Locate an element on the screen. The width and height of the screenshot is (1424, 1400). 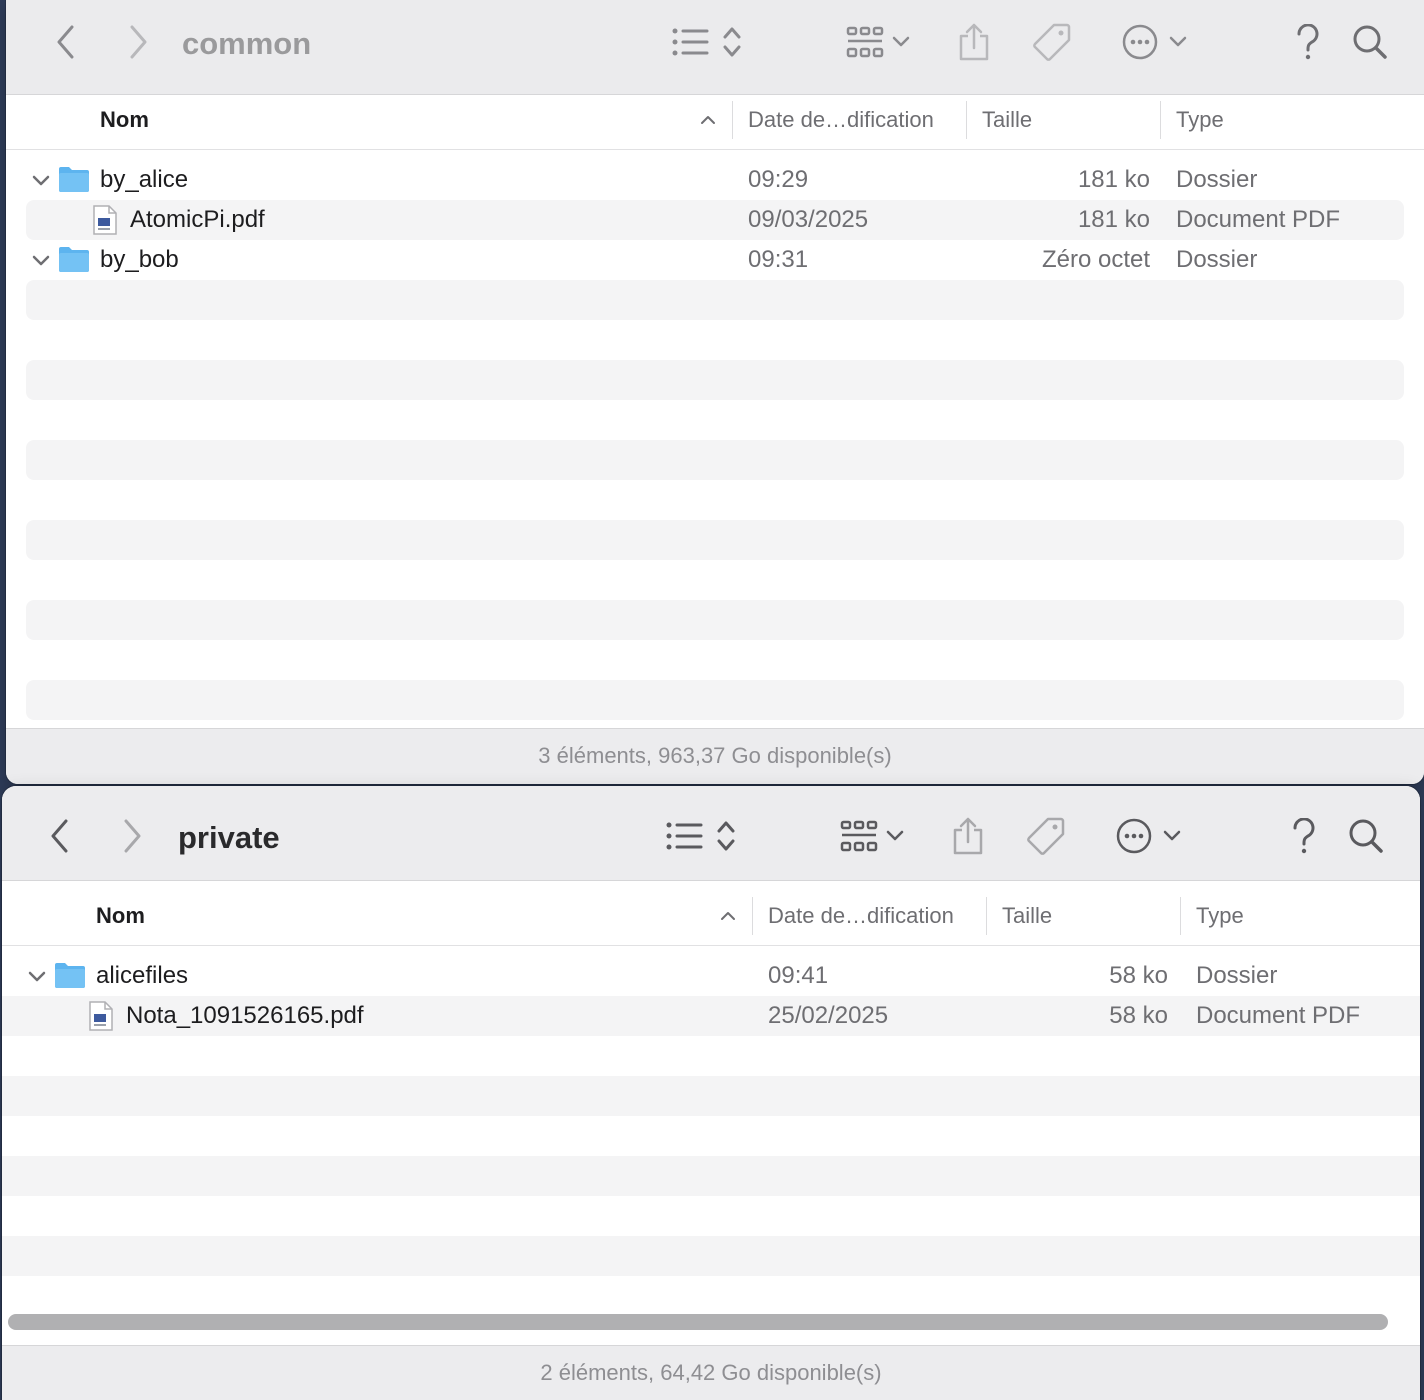
file-date: 09:31 is located at coordinates (778, 259).